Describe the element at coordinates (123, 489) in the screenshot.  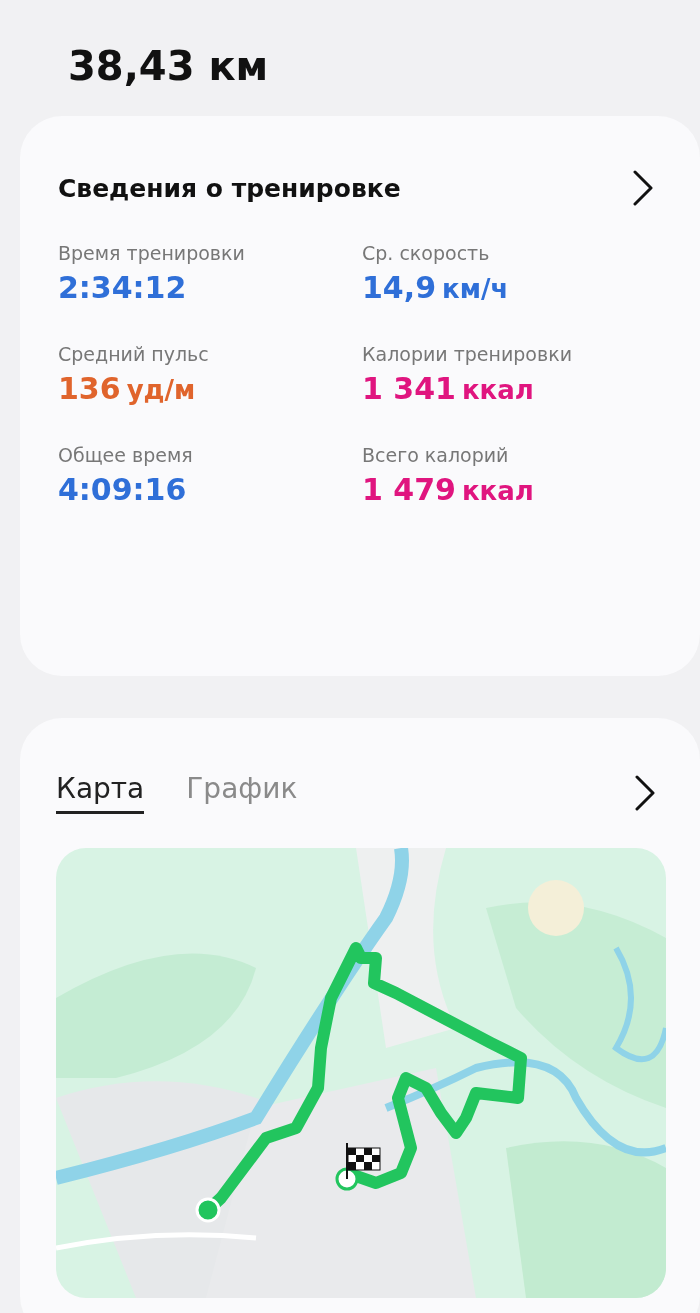
I see `stat-value: 4:09:16` at that location.